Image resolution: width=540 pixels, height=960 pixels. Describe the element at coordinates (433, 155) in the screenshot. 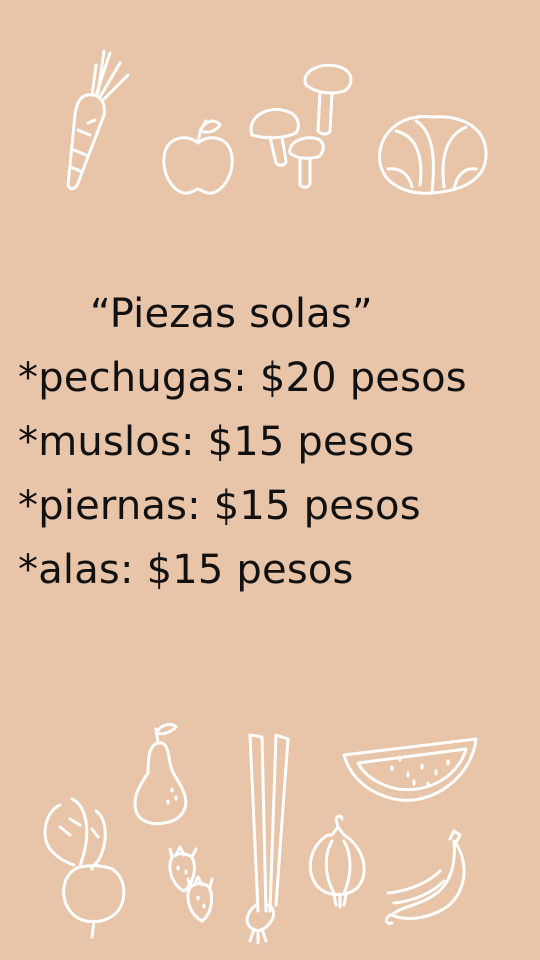

I see `cabbage-icon` at that location.